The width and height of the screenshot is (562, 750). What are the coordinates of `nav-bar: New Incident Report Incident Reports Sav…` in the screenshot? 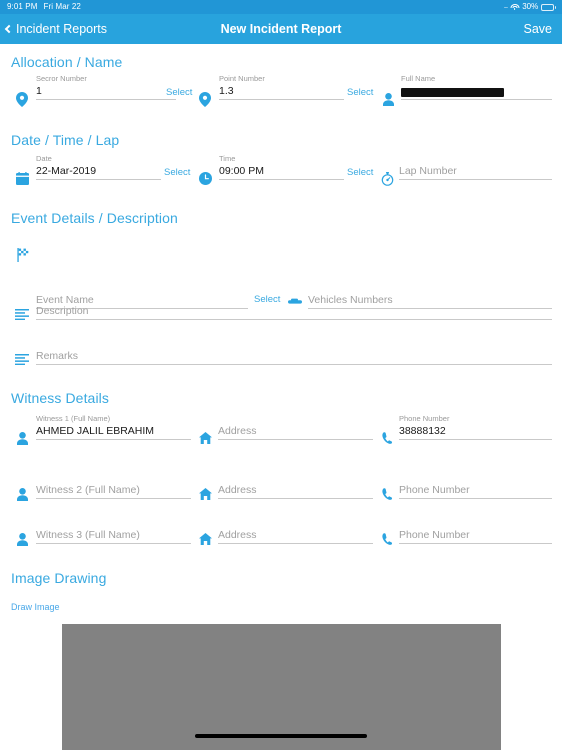 It's located at (281, 29).